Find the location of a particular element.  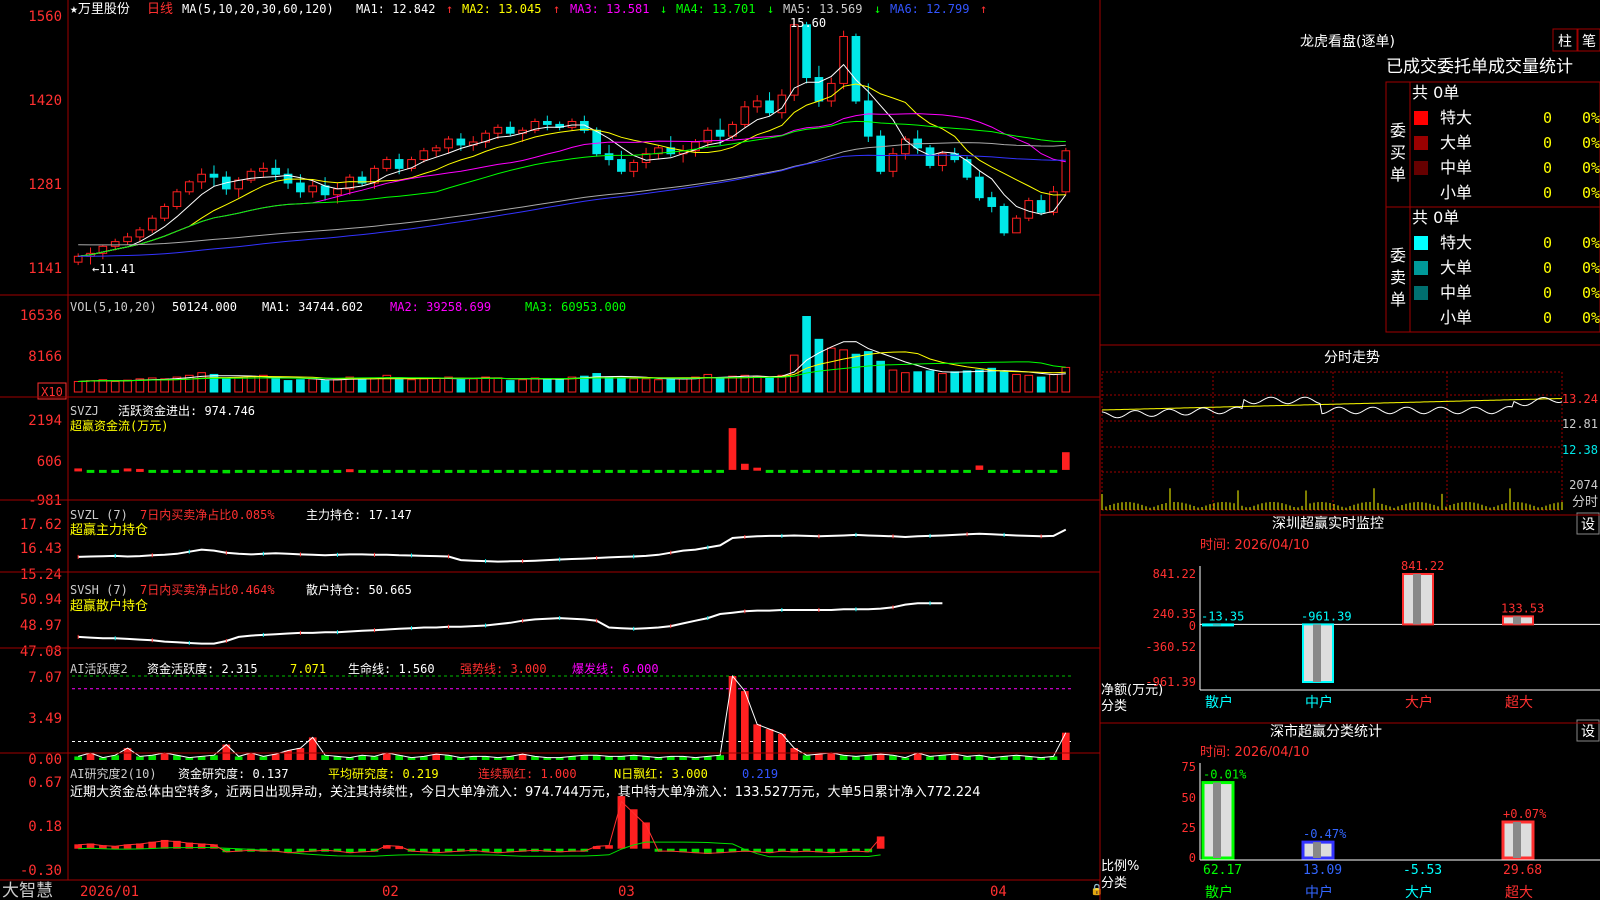

vol-value: 50124.000 is located at coordinates (204, 307).